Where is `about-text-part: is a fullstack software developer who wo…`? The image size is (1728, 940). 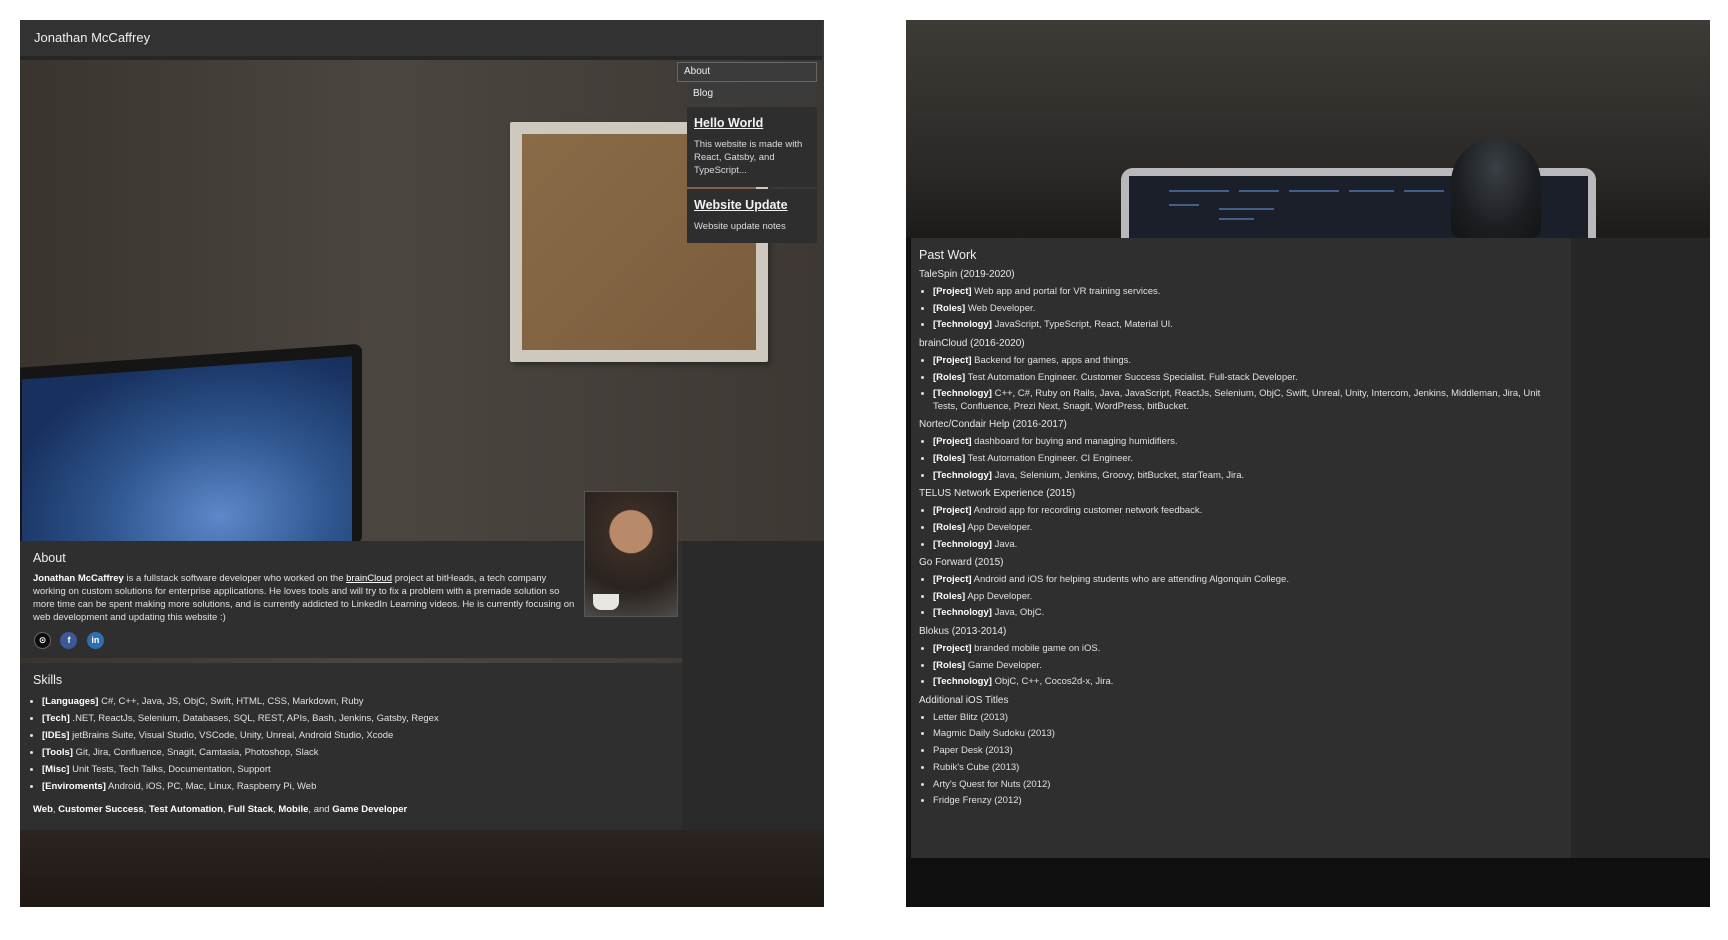
about-text-part: is a fullstack software developer who wo… is located at coordinates (235, 578).